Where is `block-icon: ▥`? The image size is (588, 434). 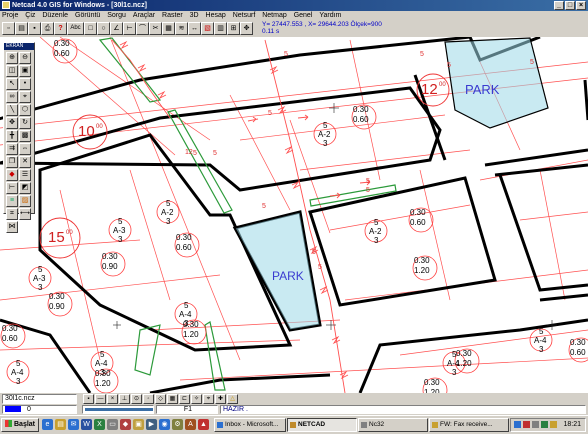 block-icon: ▥ is located at coordinates (220, 28).